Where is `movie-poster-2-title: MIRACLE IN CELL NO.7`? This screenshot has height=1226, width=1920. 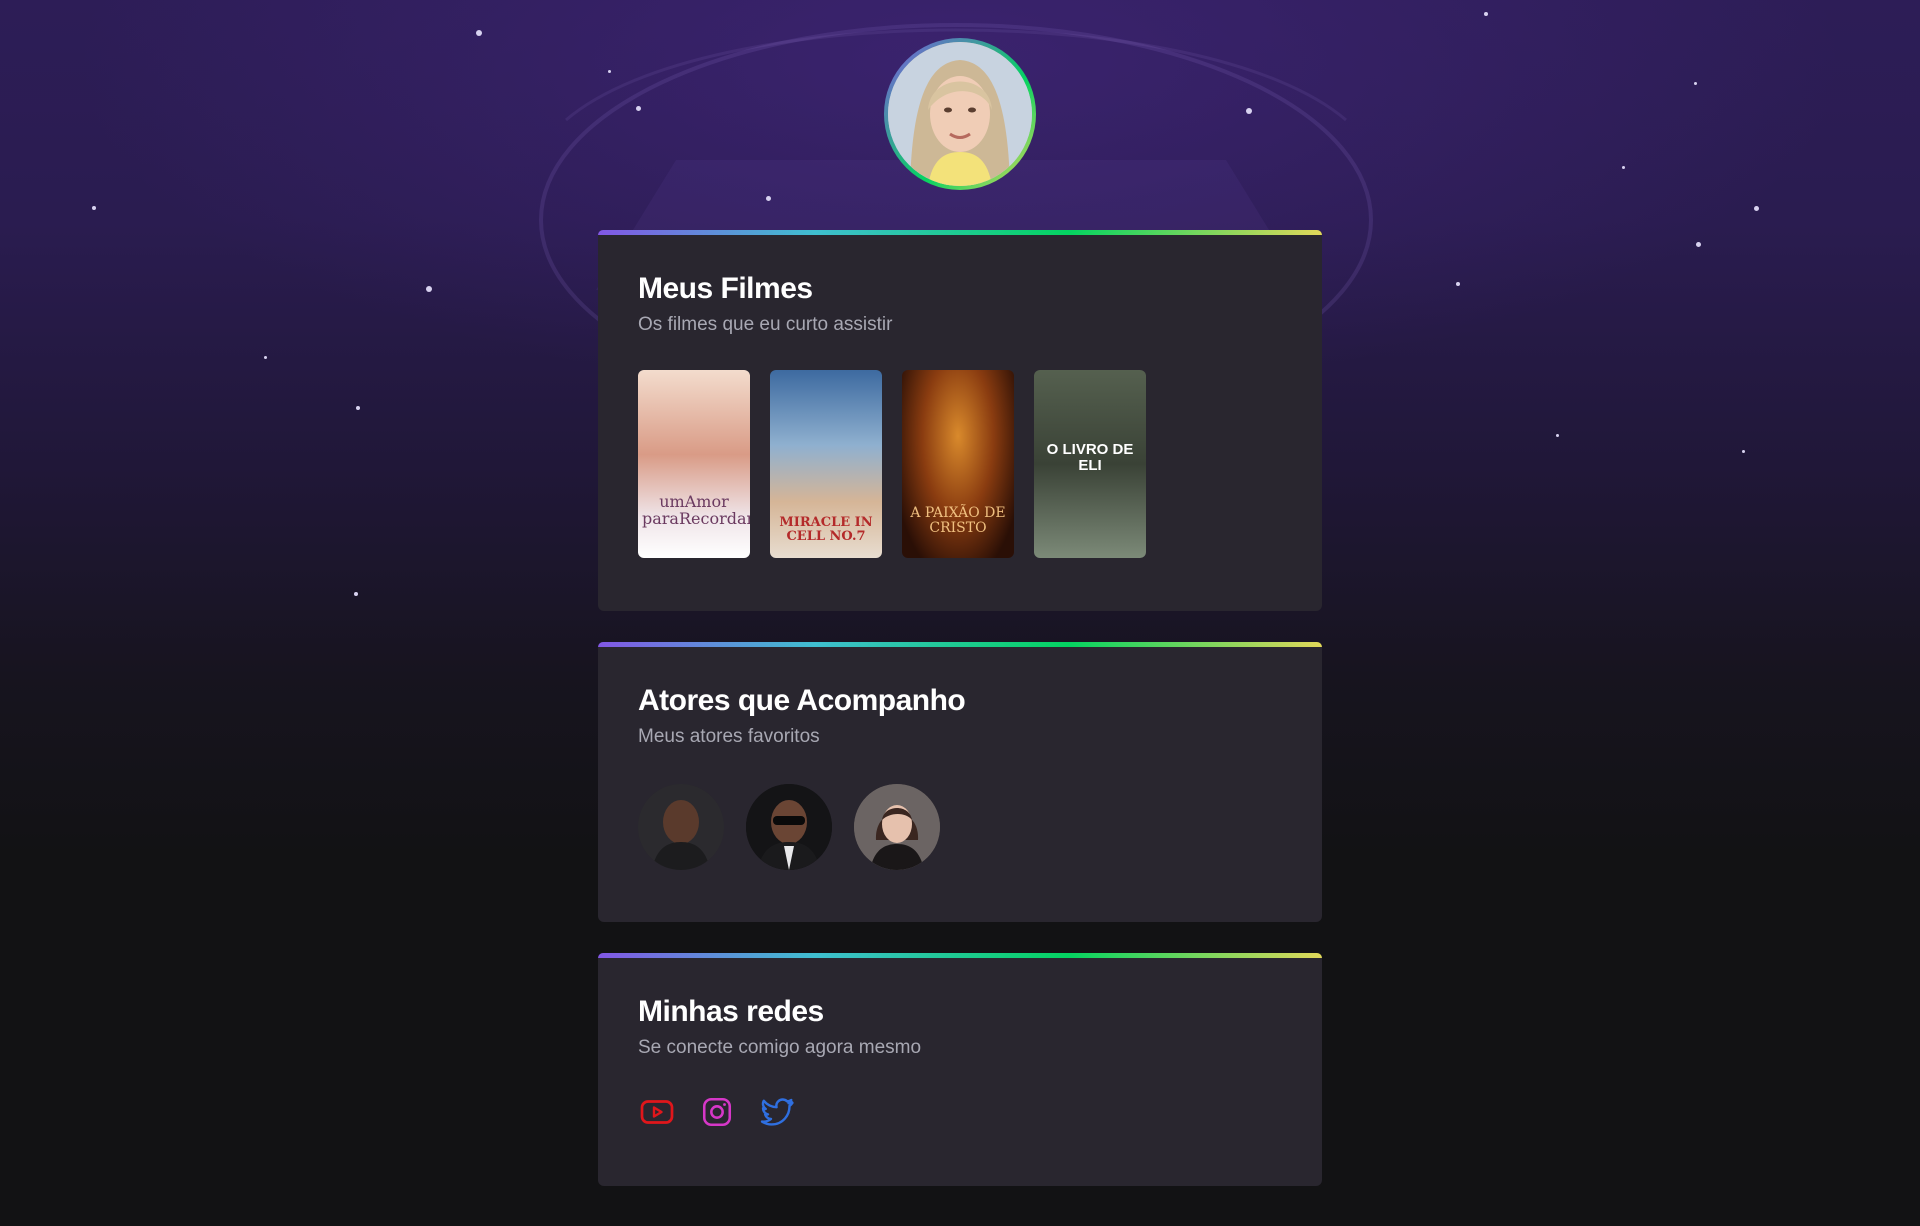 movie-poster-2-title: MIRACLE IN CELL NO.7 is located at coordinates (826, 529).